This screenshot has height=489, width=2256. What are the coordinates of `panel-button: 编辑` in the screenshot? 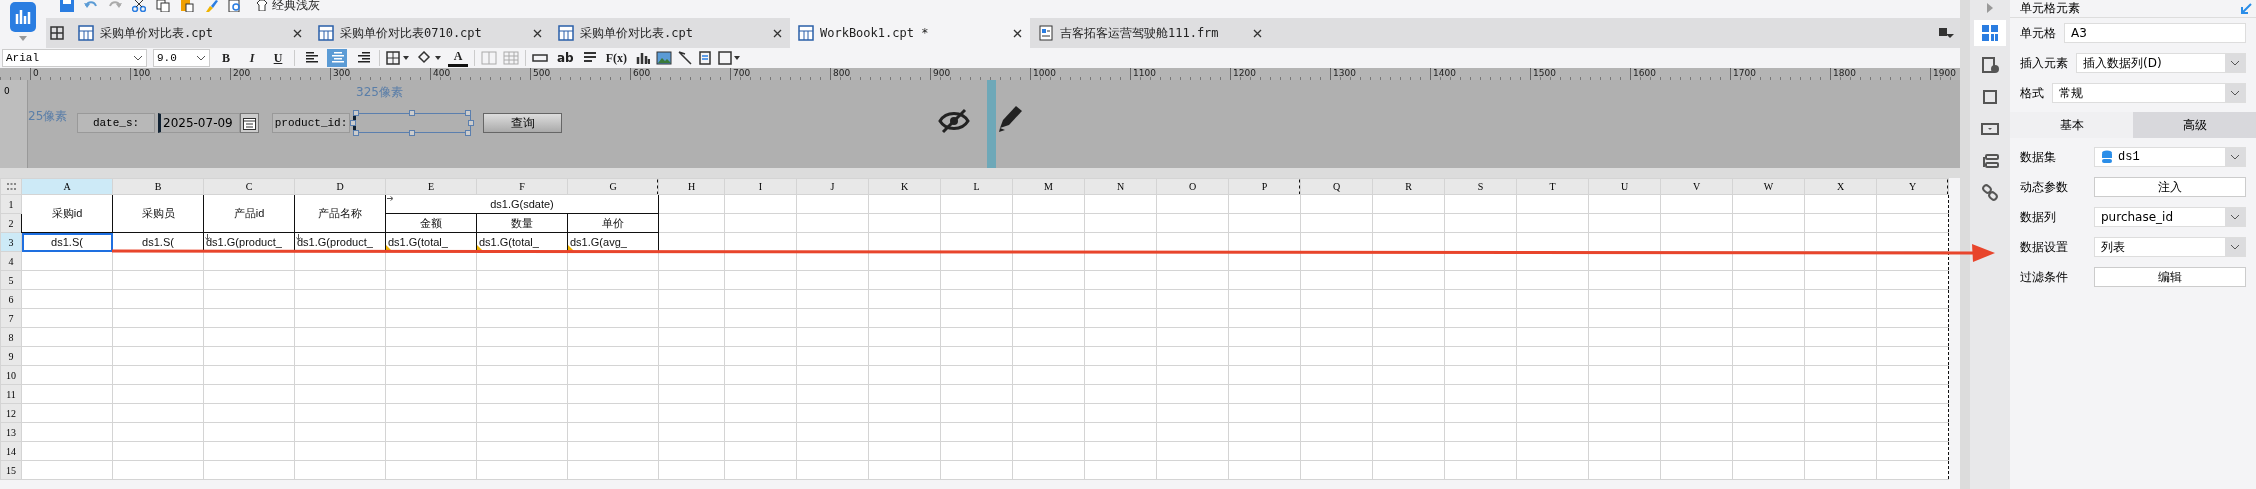 It's located at (2170, 277).